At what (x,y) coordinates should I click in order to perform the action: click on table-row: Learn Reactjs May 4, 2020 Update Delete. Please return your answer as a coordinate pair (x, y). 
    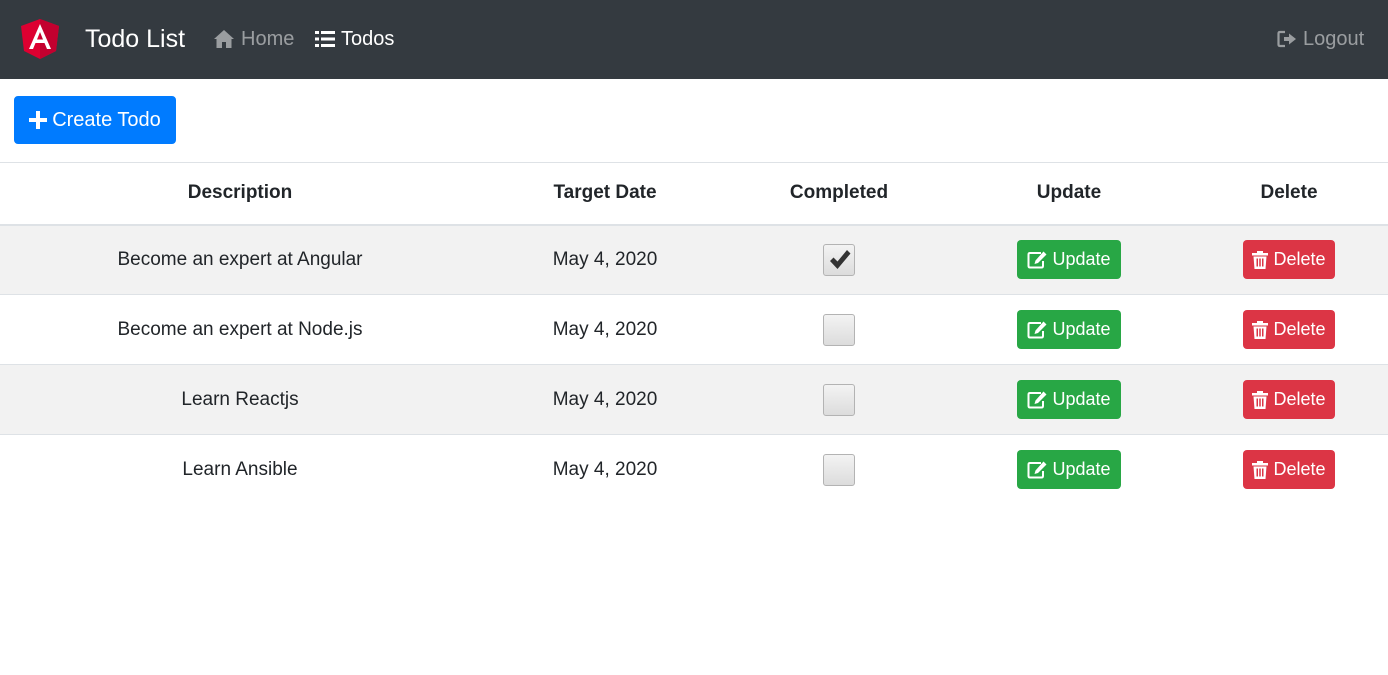
    Looking at the image, I should click on (694, 399).